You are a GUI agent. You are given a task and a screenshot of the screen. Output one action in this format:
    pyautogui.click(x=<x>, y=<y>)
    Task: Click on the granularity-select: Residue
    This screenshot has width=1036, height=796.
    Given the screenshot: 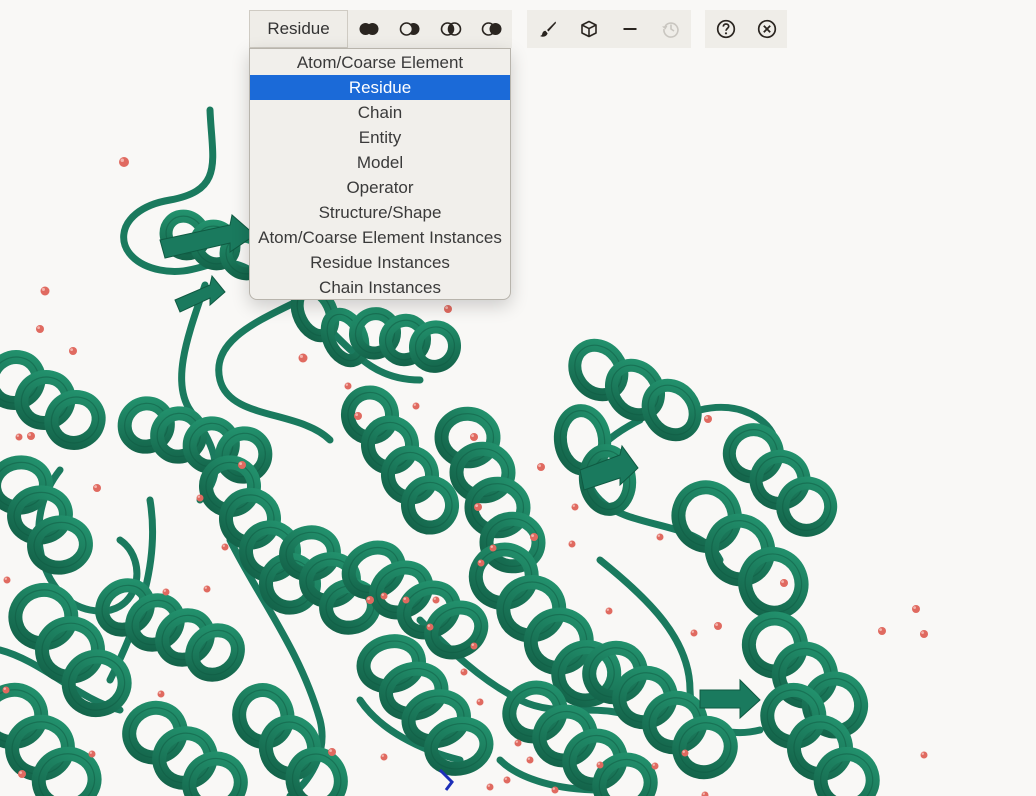 What is the action you would take?
    pyautogui.click(x=298, y=29)
    